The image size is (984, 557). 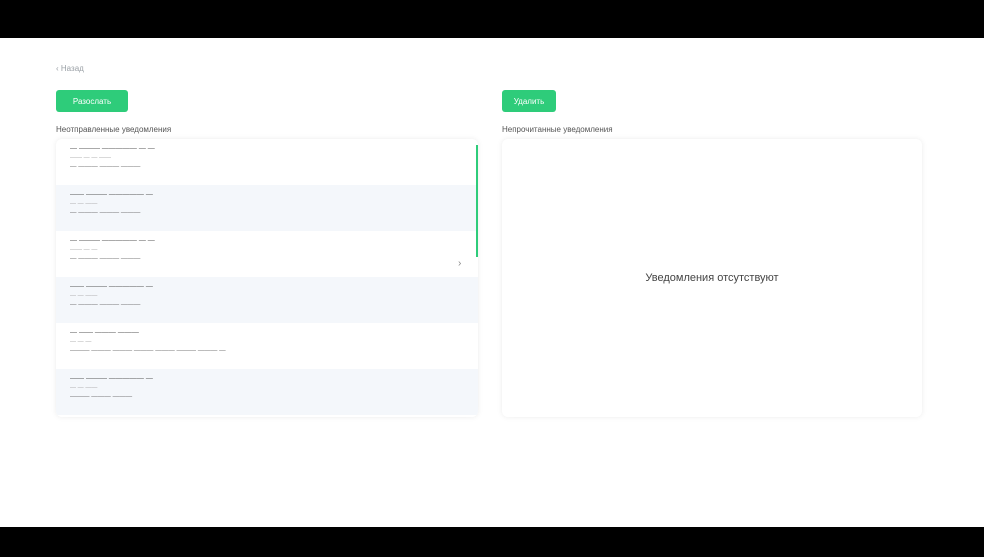 I want to click on list-item-text: ——— ——— ——— ——— ——— ——— ——— —, so click(x=148, y=350).